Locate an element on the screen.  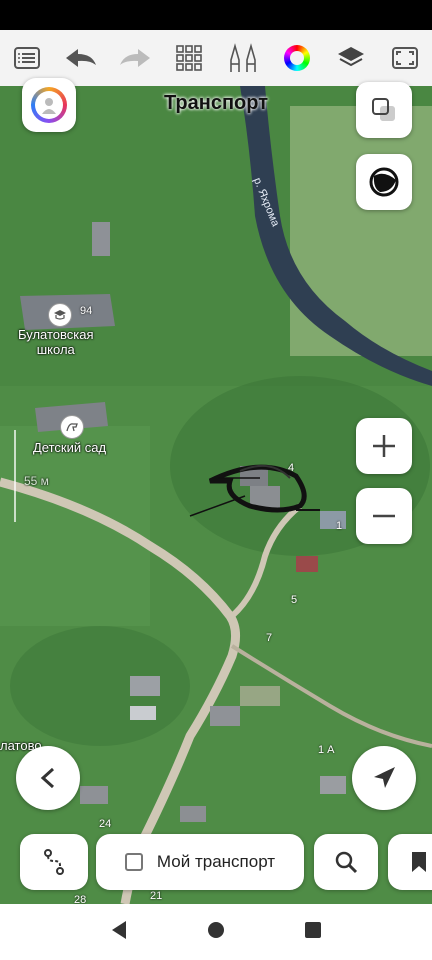
my-transport-toggle: Мой транспорт is located at coordinates (200, 862).